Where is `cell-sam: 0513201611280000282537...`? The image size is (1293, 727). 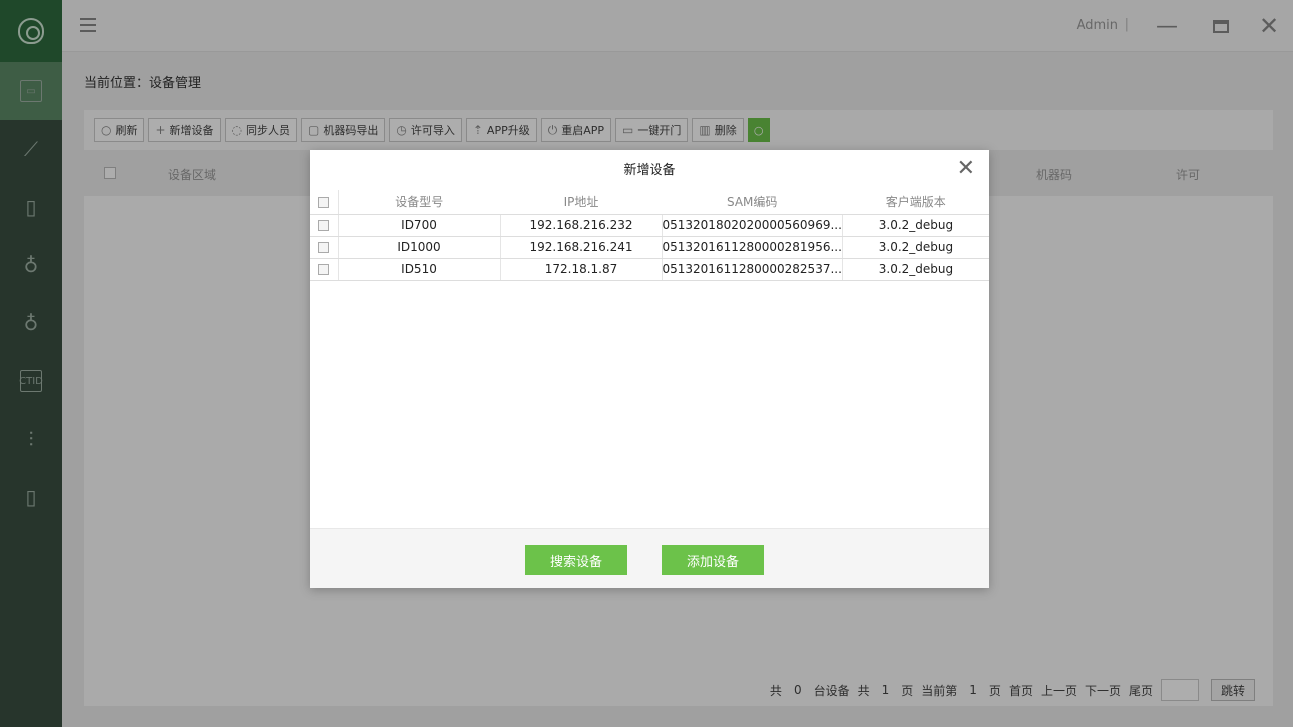 cell-sam: 0513201611280000282537... is located at coordinates (752, 269).